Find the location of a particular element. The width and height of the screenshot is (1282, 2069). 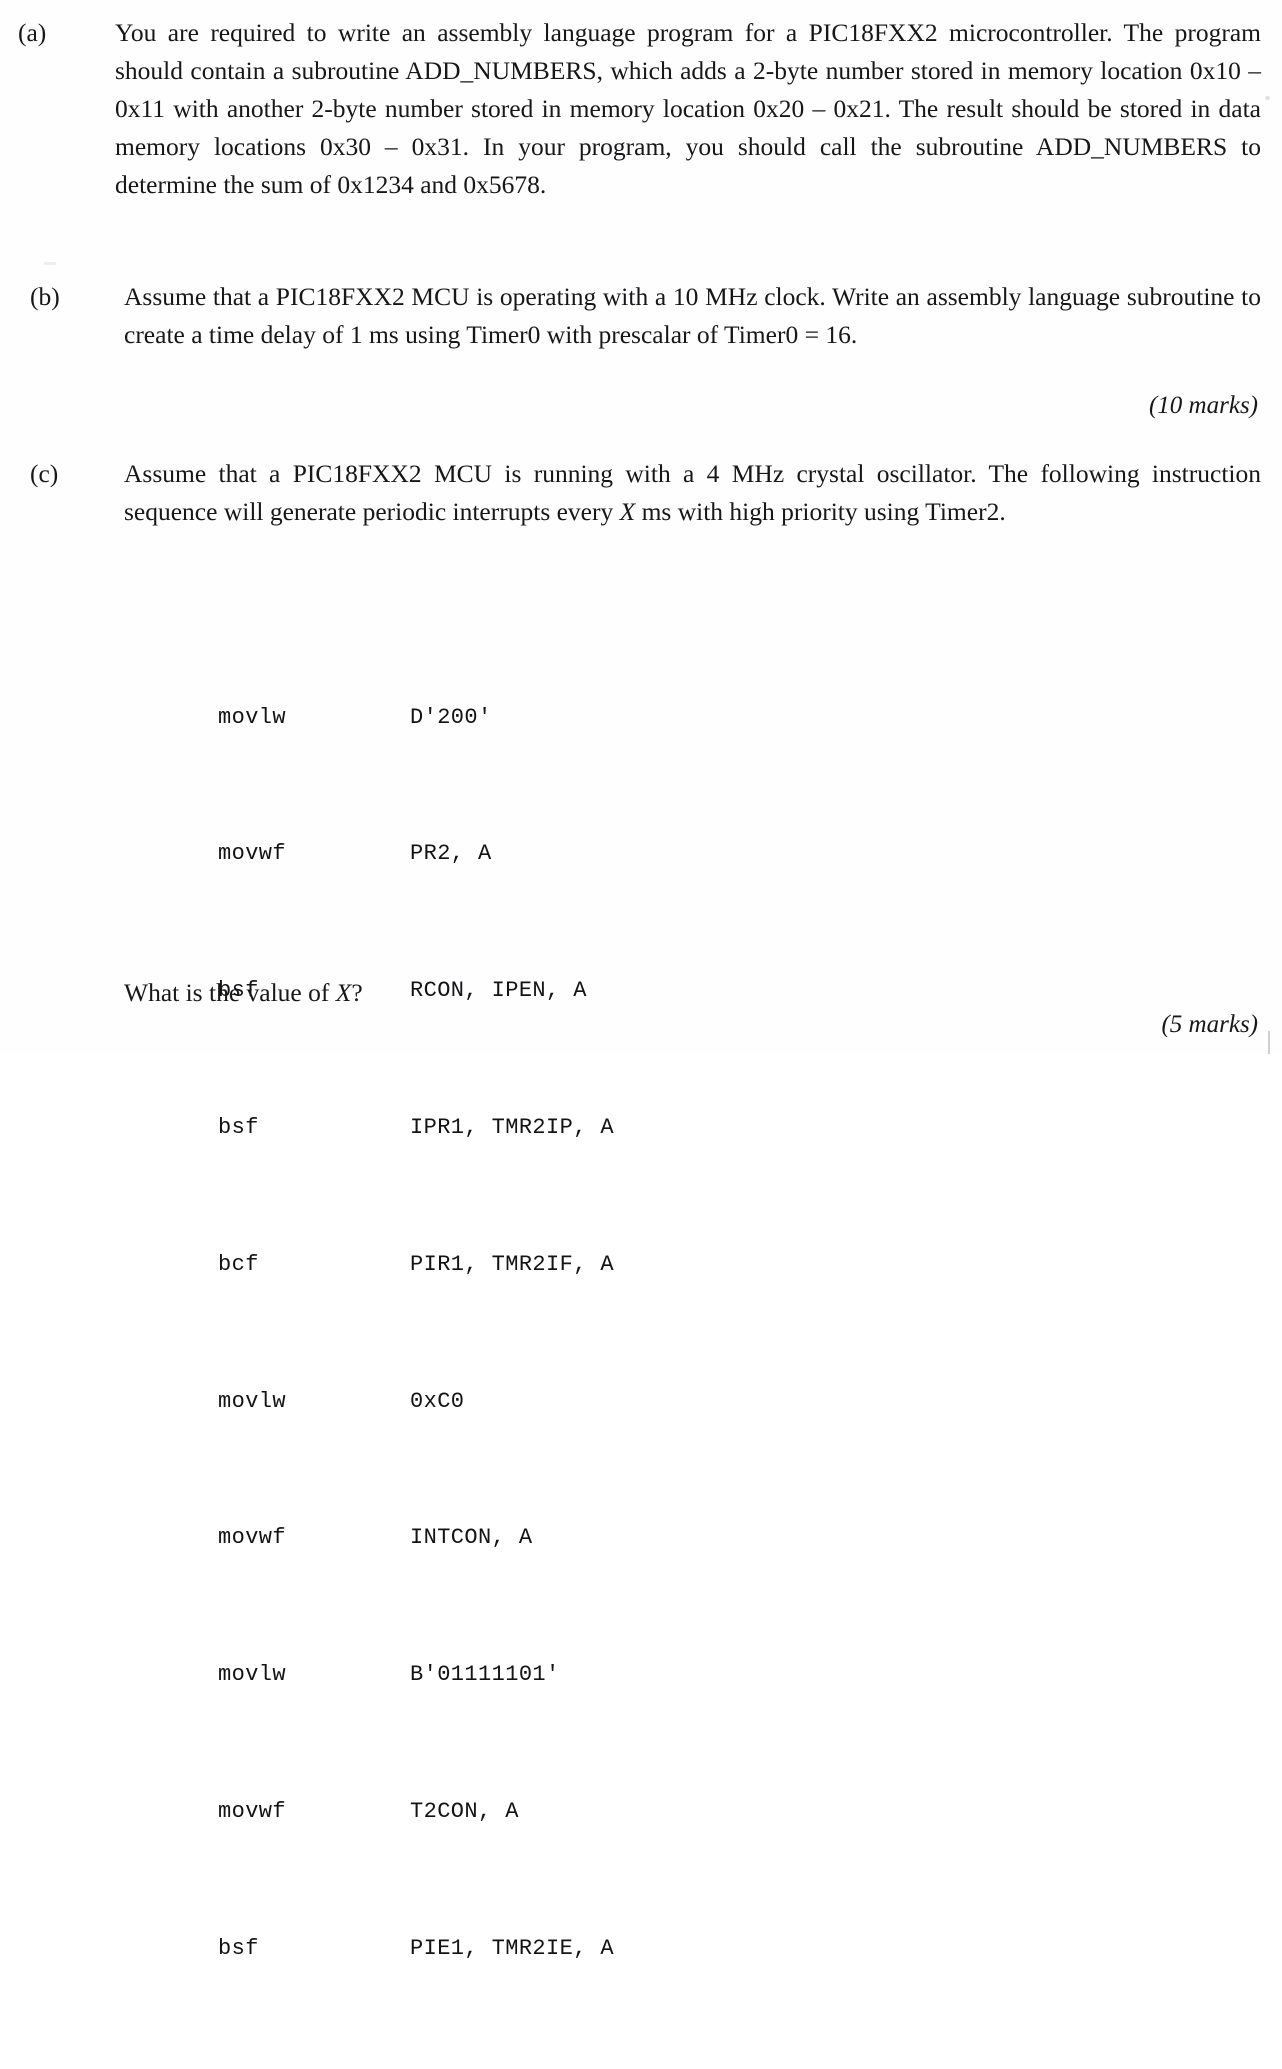

code-operand: T2CON, A is located at coordinates (464, 1811).